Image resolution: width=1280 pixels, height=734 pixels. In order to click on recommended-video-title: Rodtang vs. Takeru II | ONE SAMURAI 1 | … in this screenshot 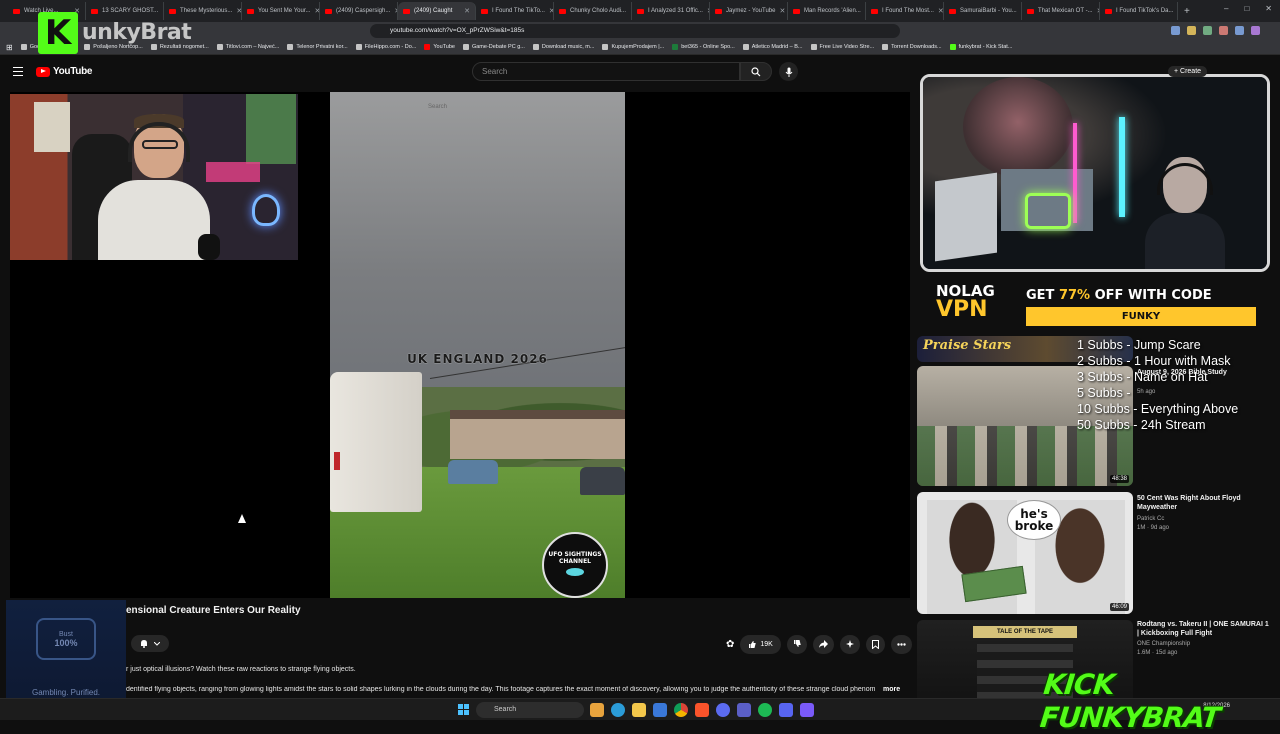, I will do `click(1204, 629)`.